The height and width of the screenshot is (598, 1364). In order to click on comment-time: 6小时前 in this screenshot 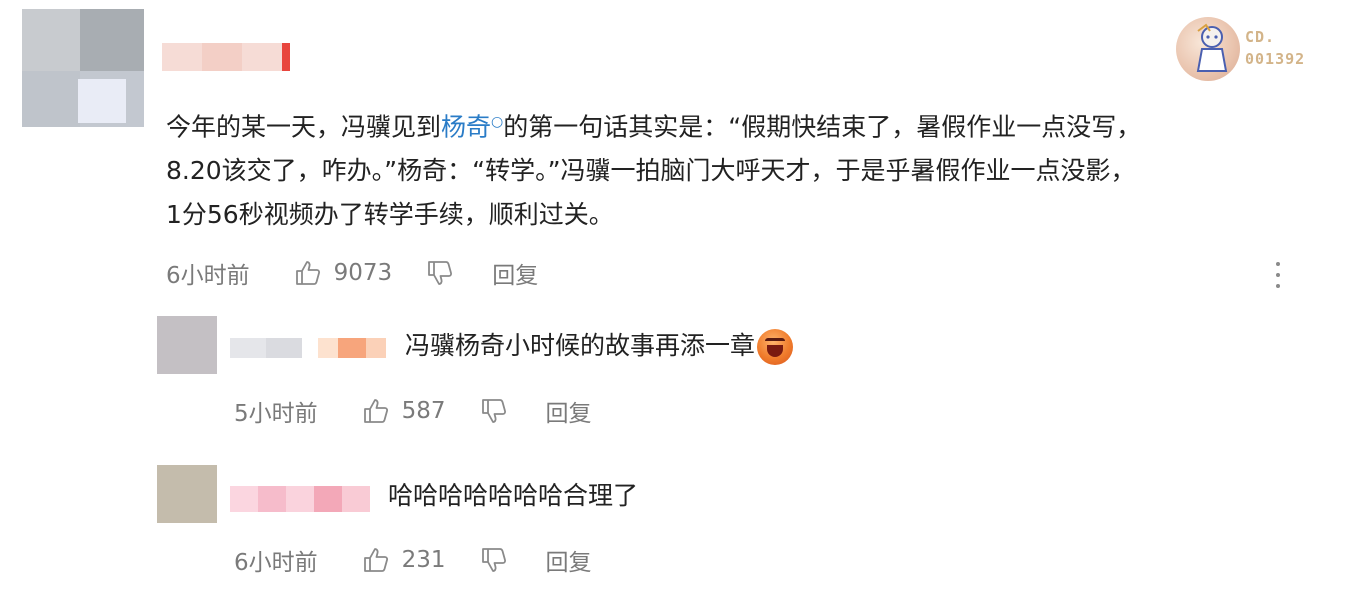, I will do `click(208, 276)`.